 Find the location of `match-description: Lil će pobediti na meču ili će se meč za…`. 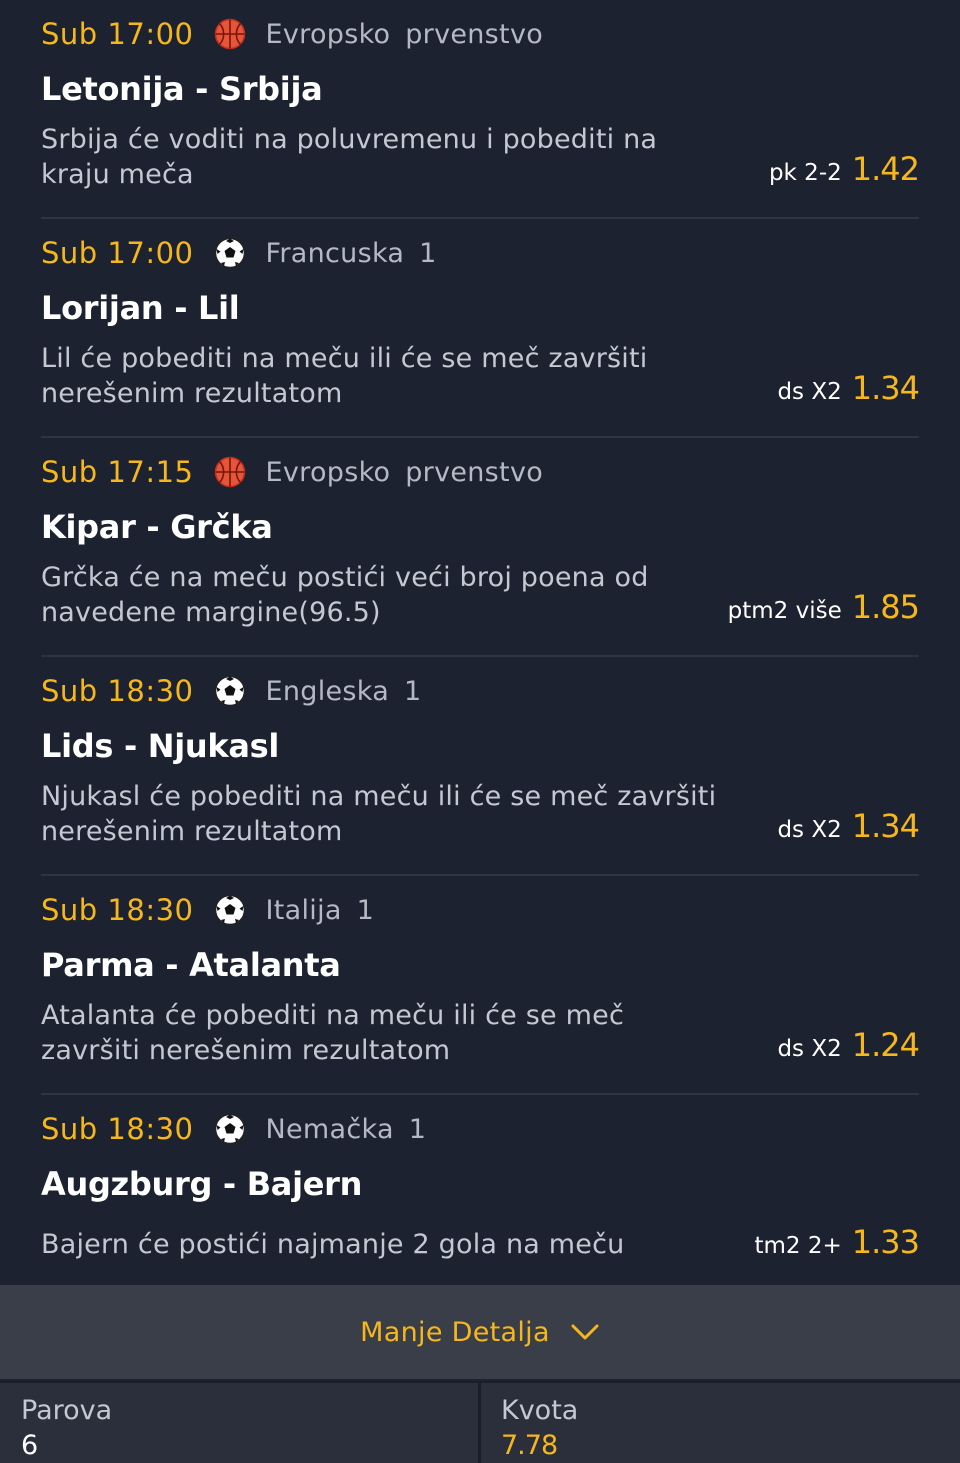

match-description: Lil će pobediti na meču ili će se meč za… is located at coordinates (344, 376).